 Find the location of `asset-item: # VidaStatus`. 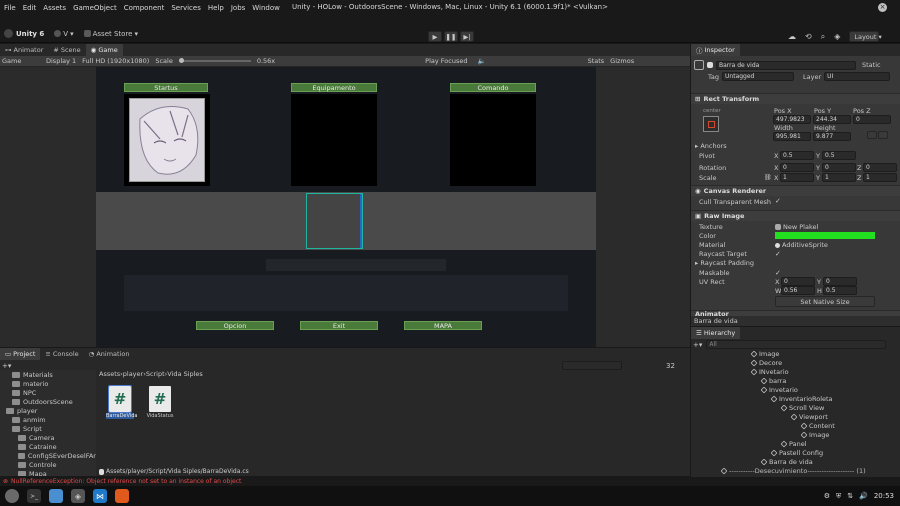

asset-item: # VidaStatus is located at coordinates (160, 402).